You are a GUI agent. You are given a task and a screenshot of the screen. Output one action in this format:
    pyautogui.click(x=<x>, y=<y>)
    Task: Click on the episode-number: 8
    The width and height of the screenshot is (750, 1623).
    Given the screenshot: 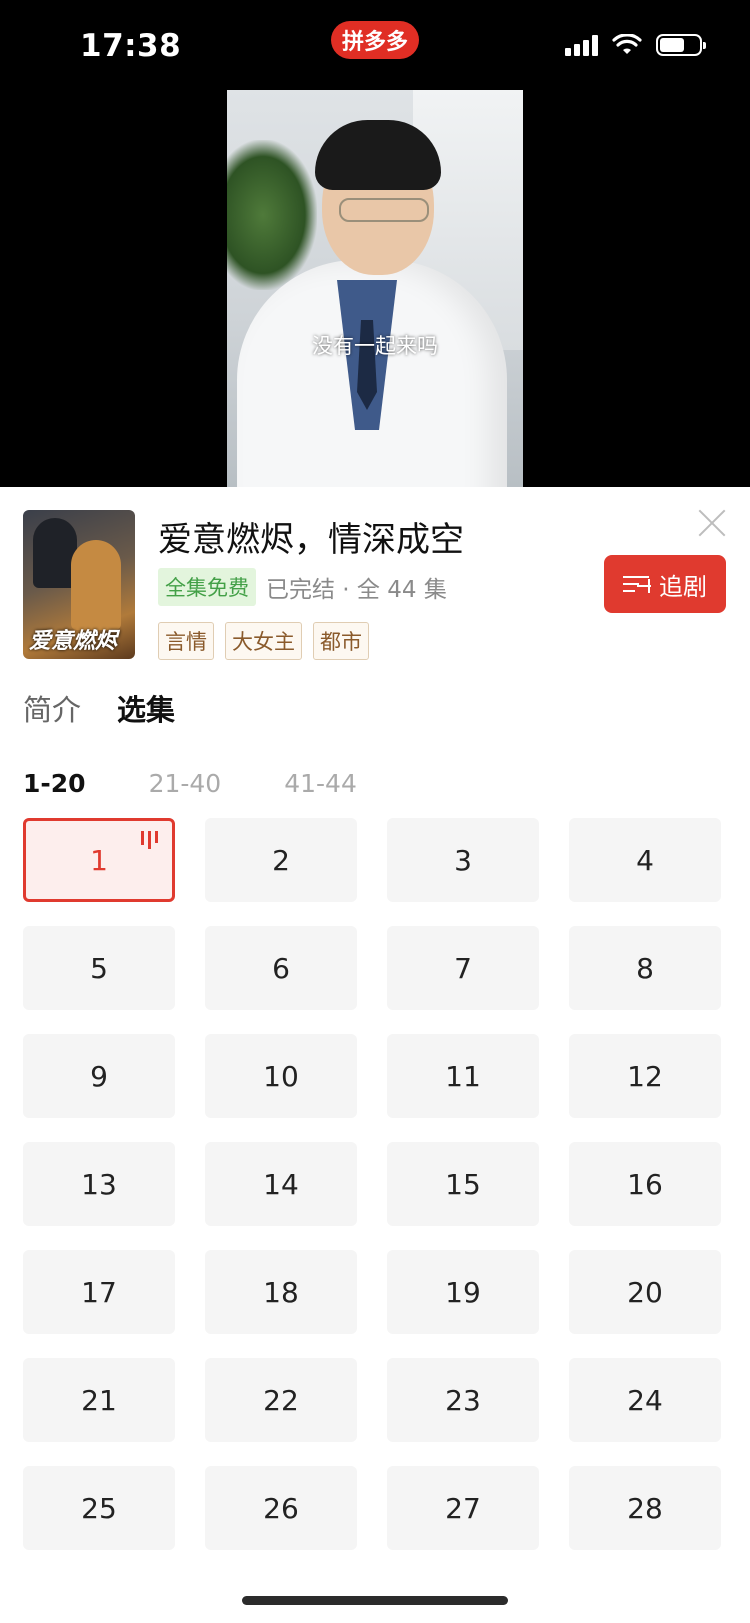 What is the action you would take?
    pyautogui.click(x=645, y=968)
    